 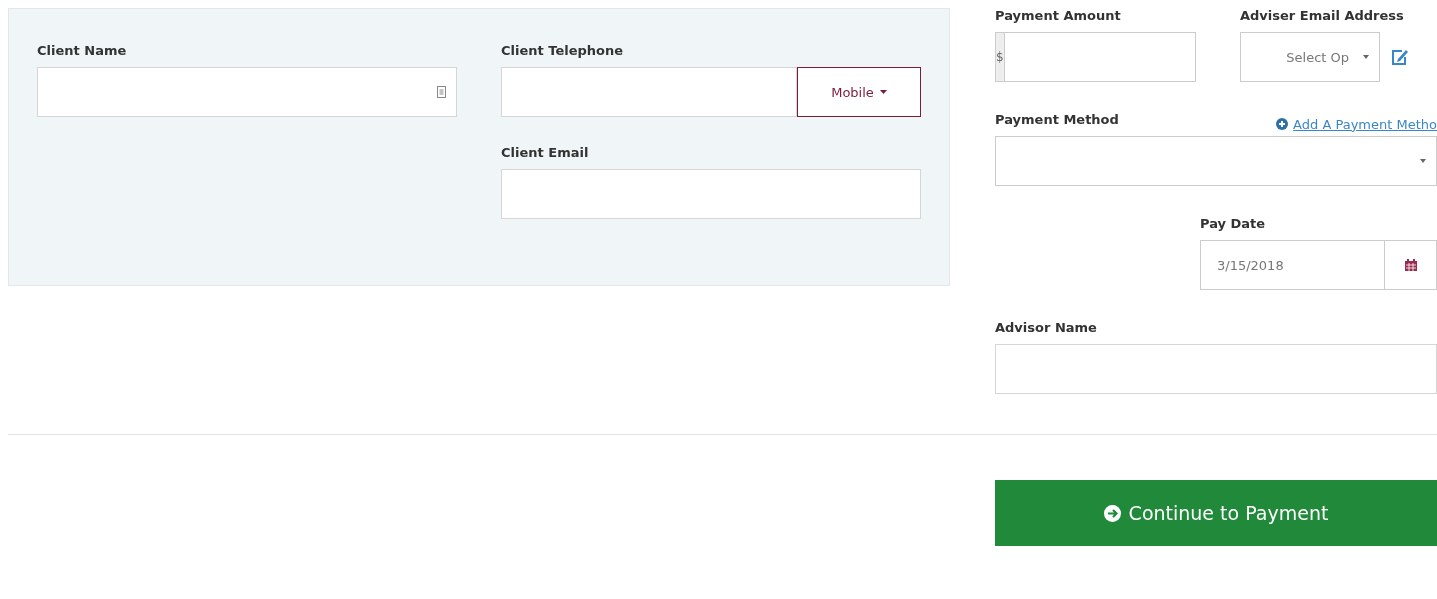 What do you see at coordinates (1057, 119) in the screenshot?
I see `field-label: Payment Method` at bounding box center [1057, 119].